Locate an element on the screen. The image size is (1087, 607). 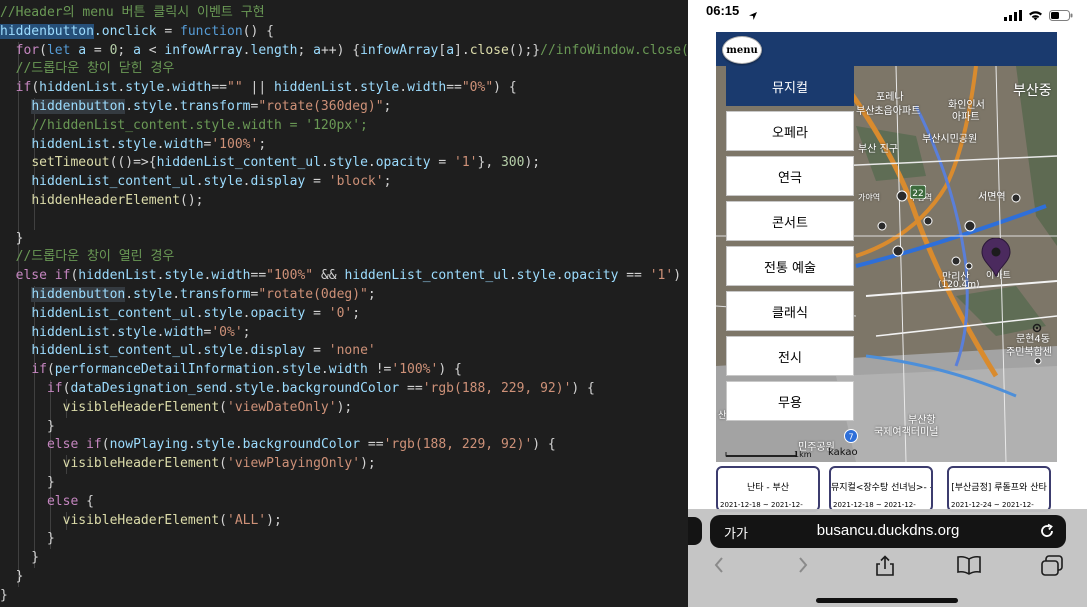
code-token: != is located at coordinates (379, 370).